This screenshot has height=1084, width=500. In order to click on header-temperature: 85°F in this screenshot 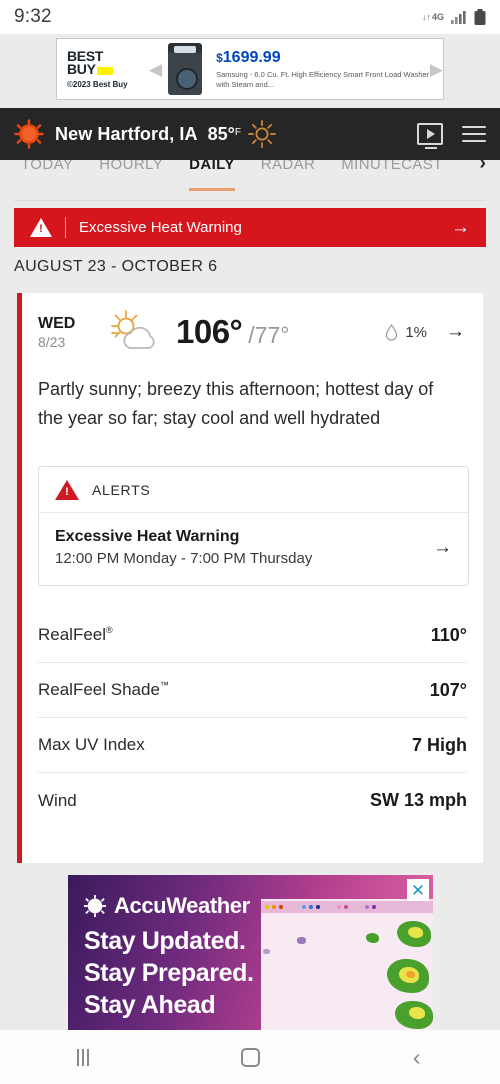, I will do `click(224, 134)`.